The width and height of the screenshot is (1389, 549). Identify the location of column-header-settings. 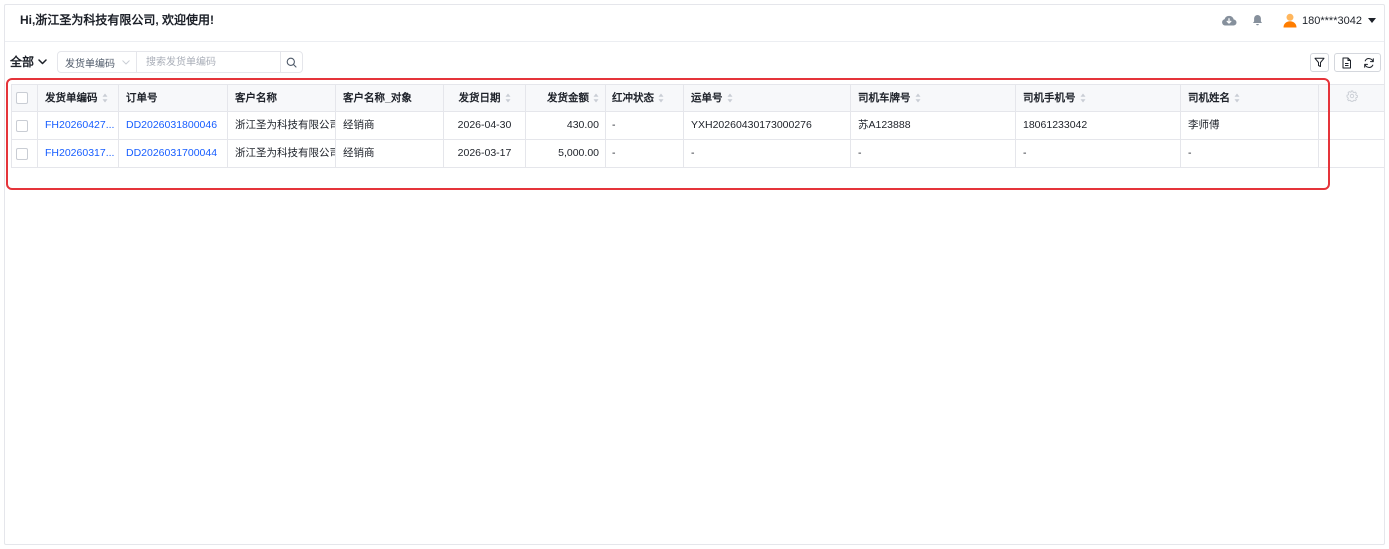
(1351, 98).